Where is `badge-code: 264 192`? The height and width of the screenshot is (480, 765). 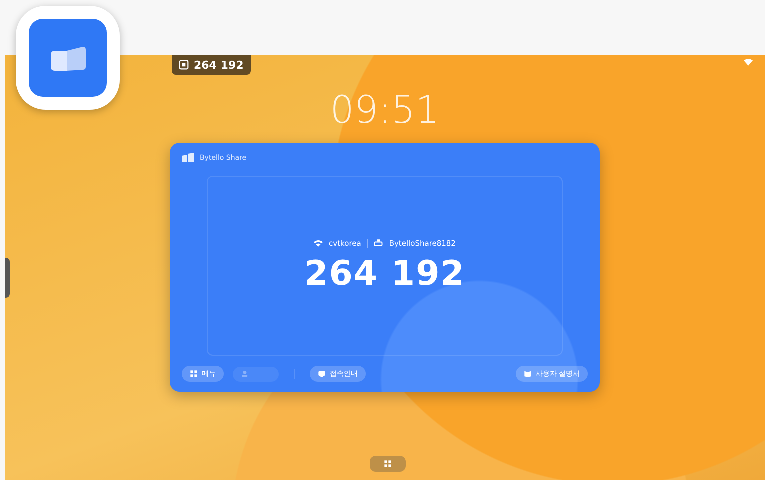
badge-code: 264 192 is located at coordinates (219, 65).